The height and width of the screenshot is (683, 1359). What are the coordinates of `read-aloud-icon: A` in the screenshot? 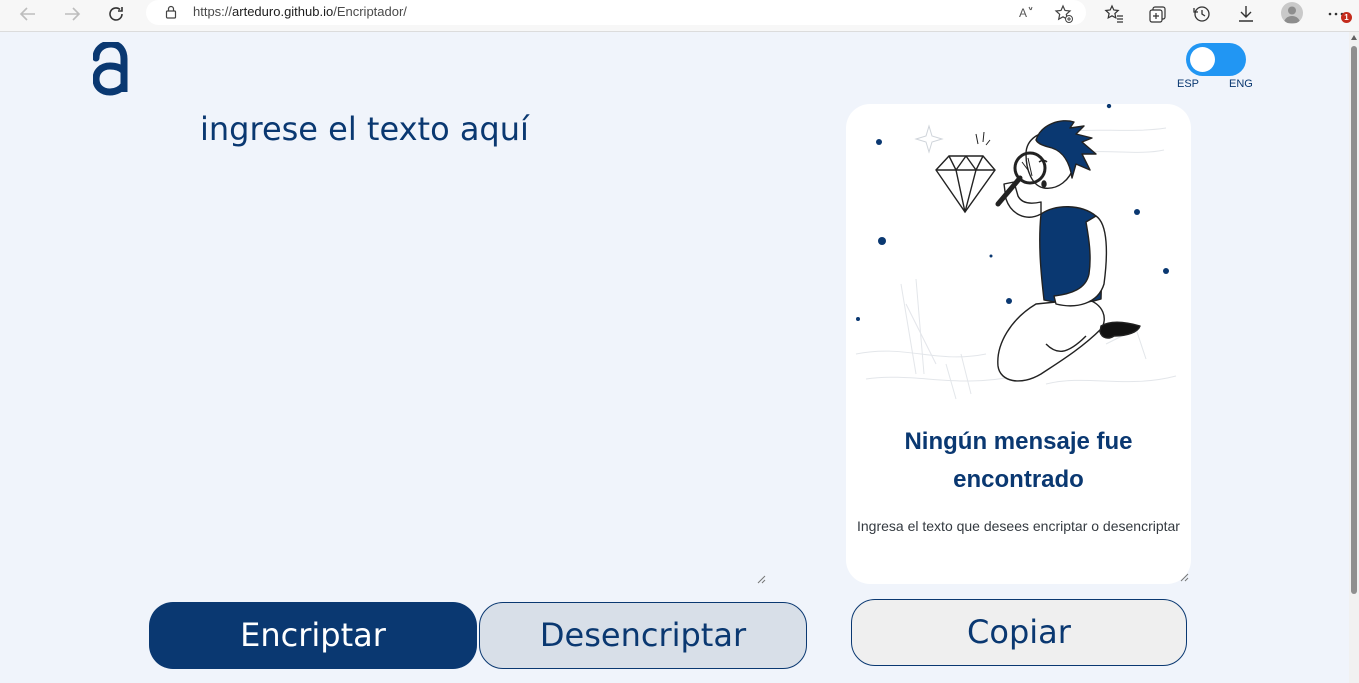 It's located at (1027, 13).